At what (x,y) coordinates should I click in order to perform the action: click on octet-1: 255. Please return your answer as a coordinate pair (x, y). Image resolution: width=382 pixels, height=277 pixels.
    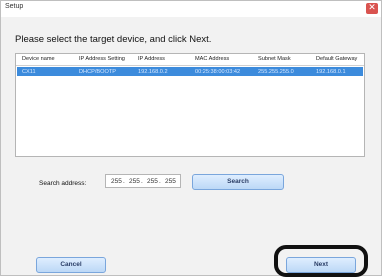
    Looking at the image, I should click on (116, 181).